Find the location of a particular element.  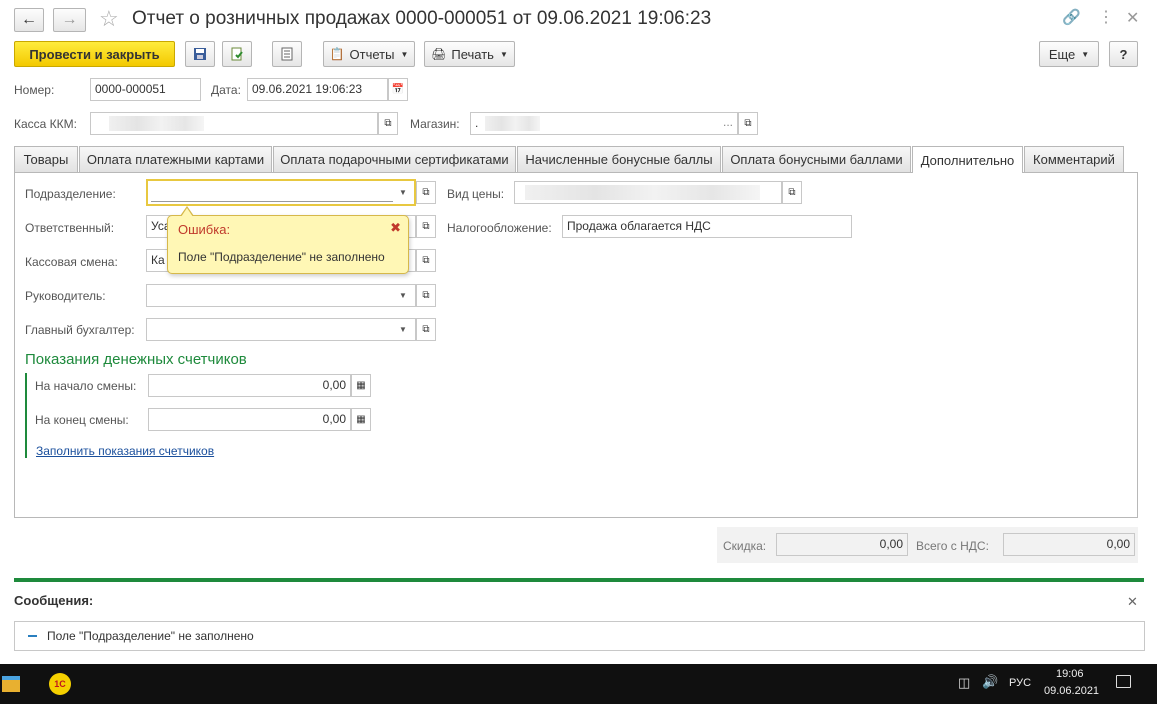

clock-time: 19:06 is located at coordinates (1070, 674).